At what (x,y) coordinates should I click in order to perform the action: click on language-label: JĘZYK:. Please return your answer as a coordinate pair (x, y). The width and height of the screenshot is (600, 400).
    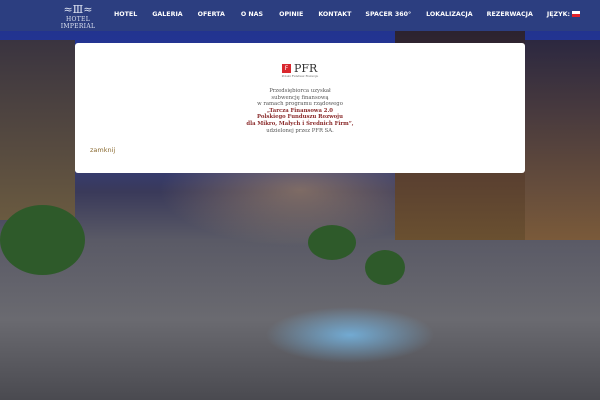
    Looking at the image, I should click on (558, 14).